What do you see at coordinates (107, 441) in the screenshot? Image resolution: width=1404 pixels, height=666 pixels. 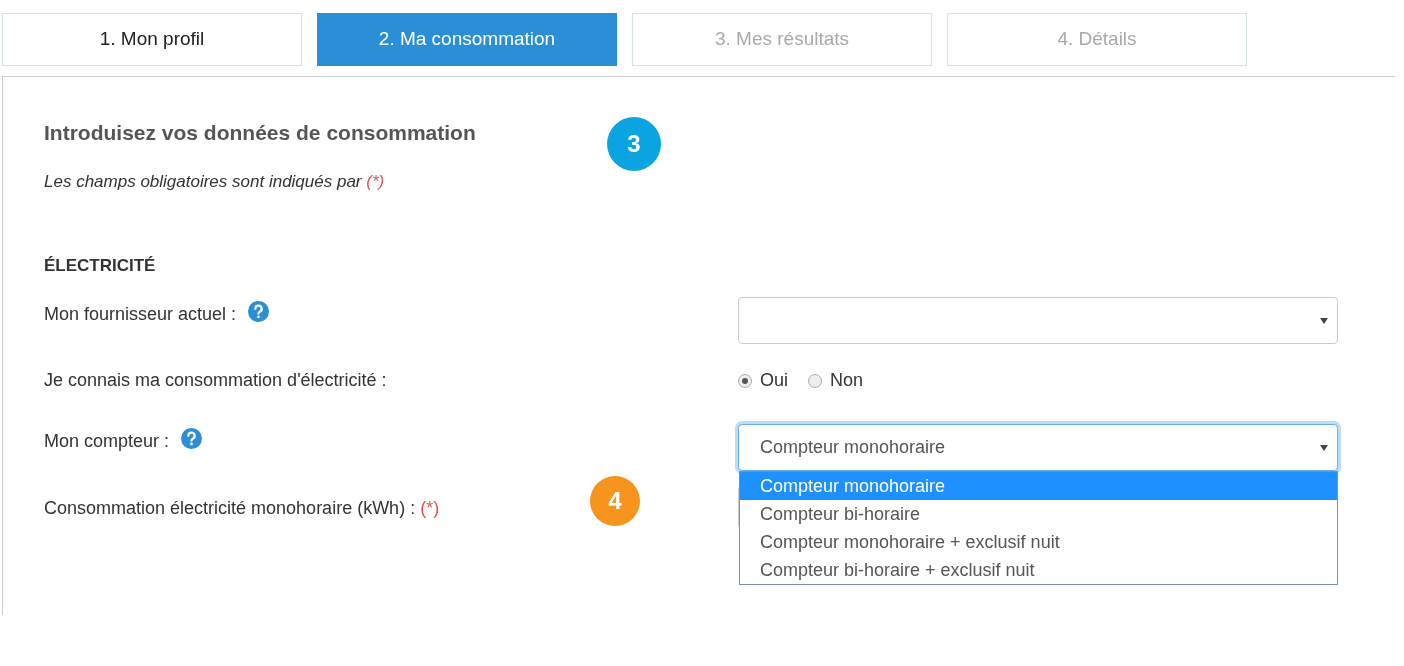 I see `field-label: Mon compteur :` at bounding box center [107, 441].